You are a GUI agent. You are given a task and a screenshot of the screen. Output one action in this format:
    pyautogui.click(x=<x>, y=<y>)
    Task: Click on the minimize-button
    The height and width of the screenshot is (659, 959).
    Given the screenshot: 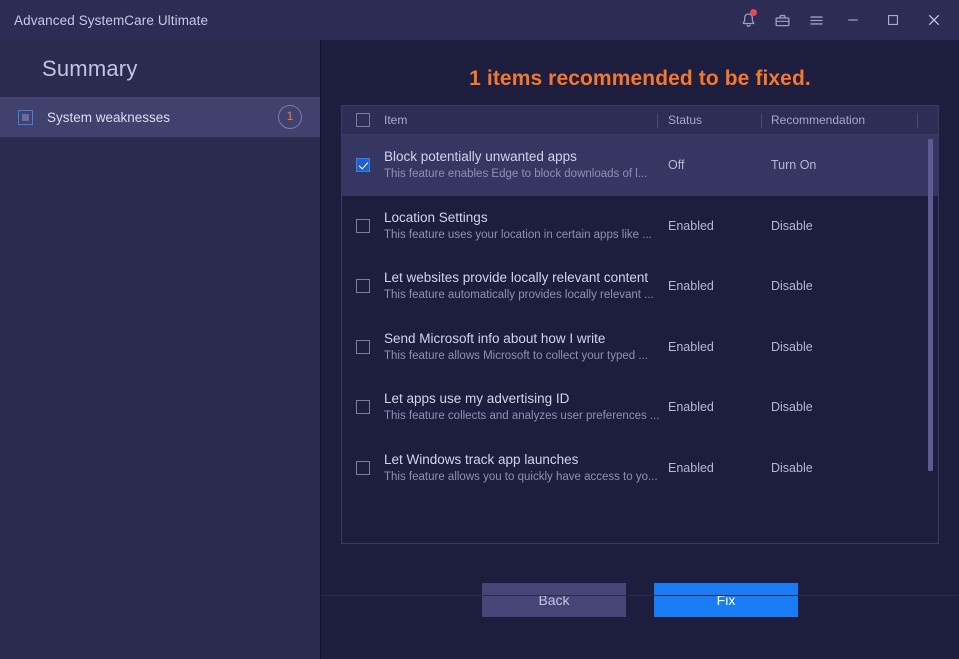 What is the action you would take?
    pyautogui.click(x=853, y=20)
    